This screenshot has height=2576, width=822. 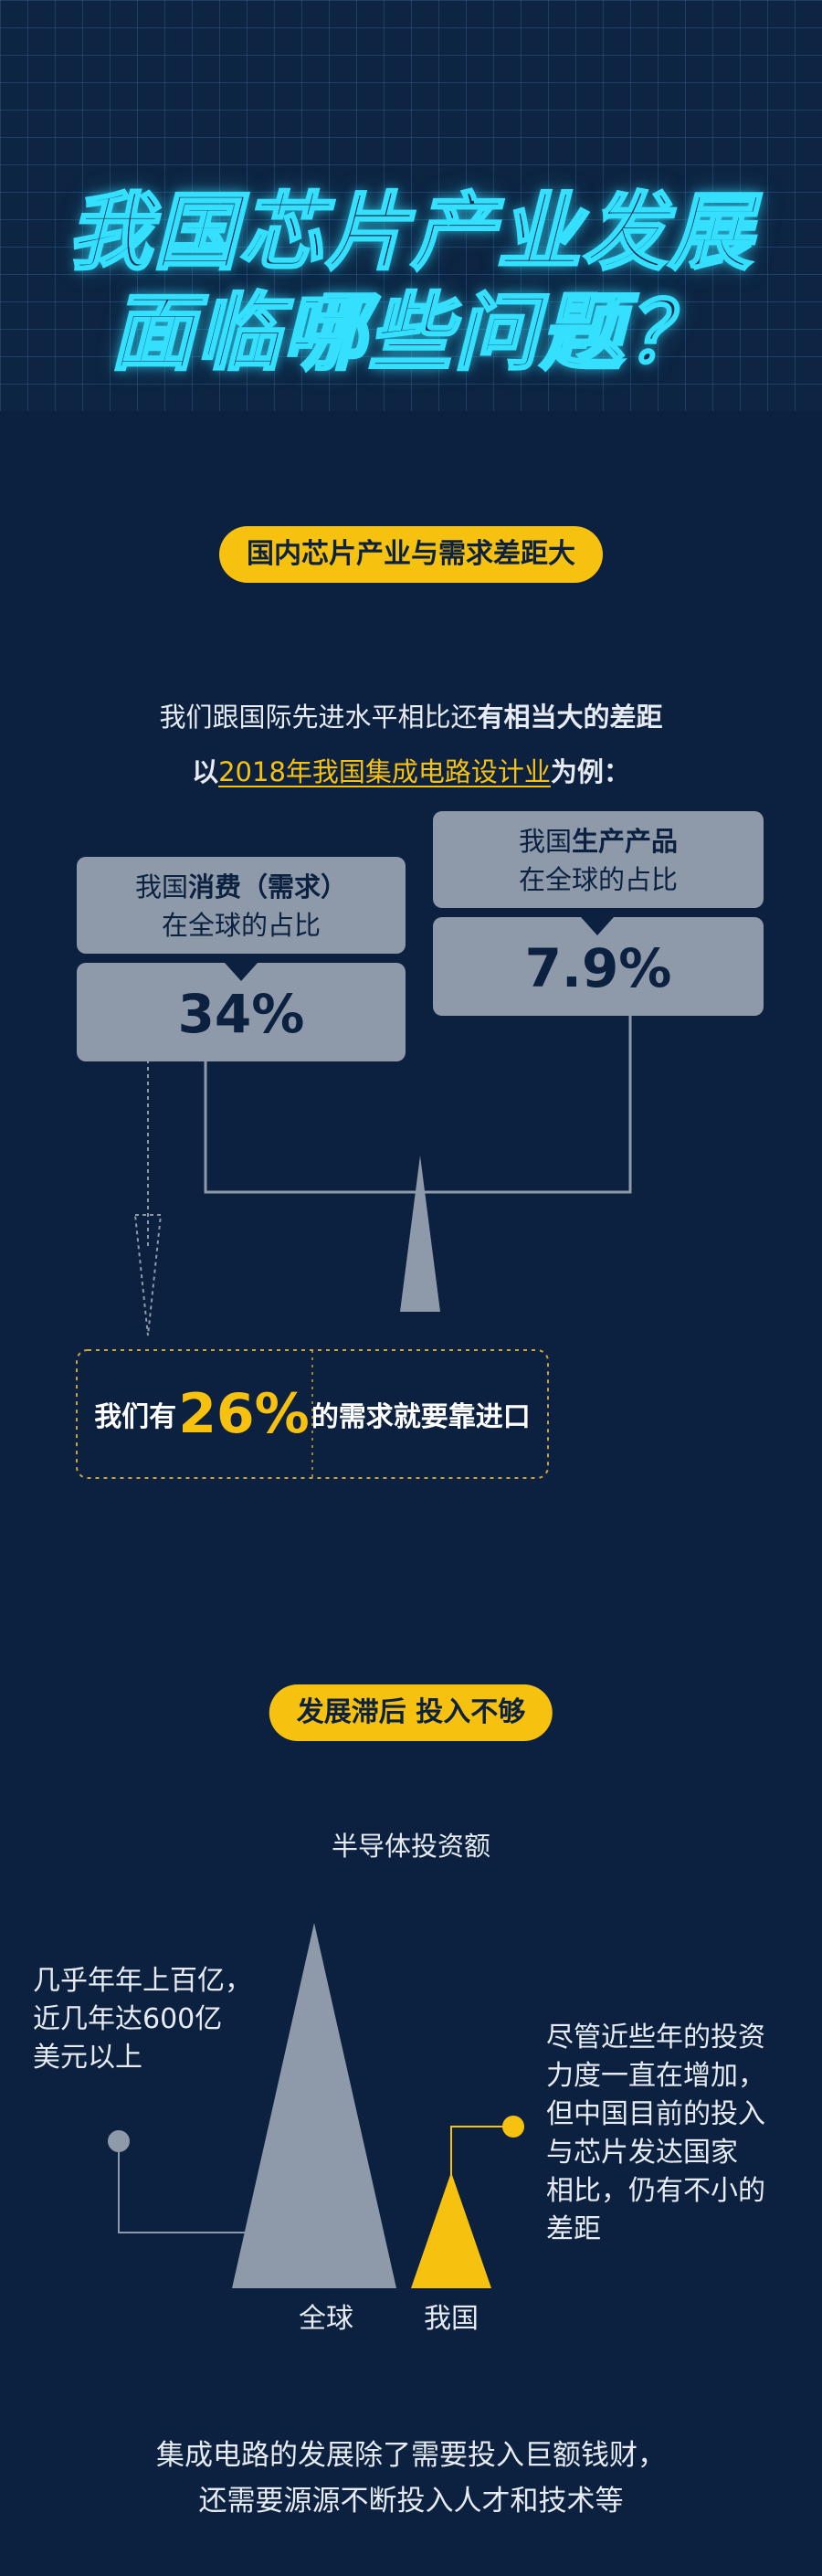 I want to click on china-callout-line, so click(x=481, y=2163).